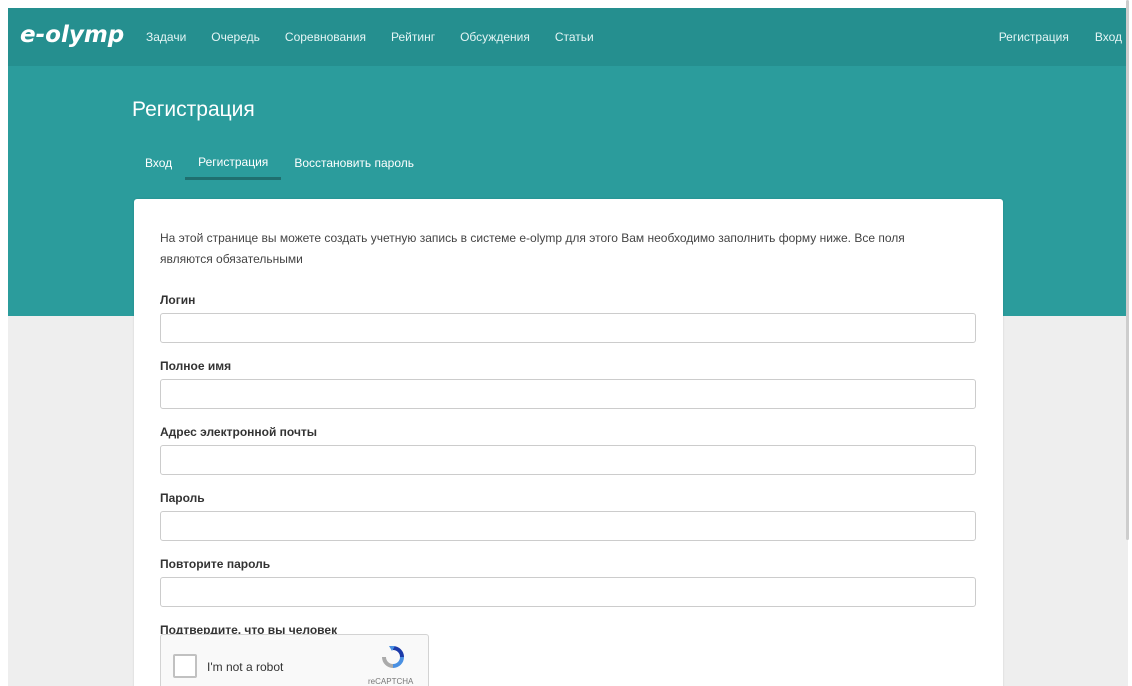 The width and height of the screenshot is (1132, 686). What do you see at coordinates (325, 37) in the screenshot?
I see `nav-competitions-link: Соревнования` at bounding box center [325, 37].